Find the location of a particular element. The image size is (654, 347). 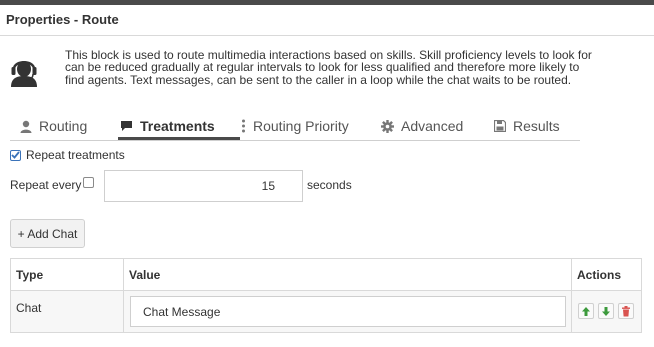

repeat-treatments-checkbox is located at coordinates (15, 155).